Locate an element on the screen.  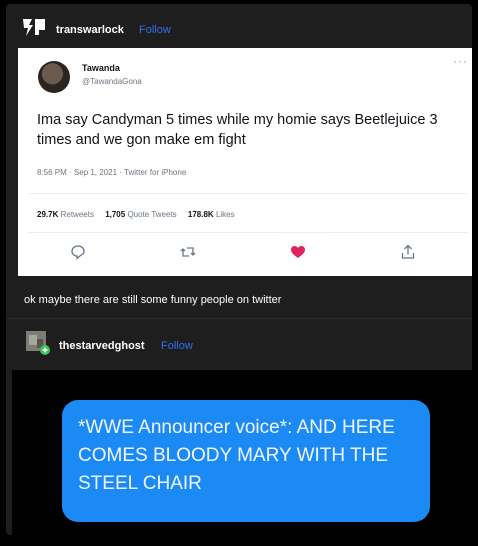
reblog-divider is located at coordinates (239, 318).